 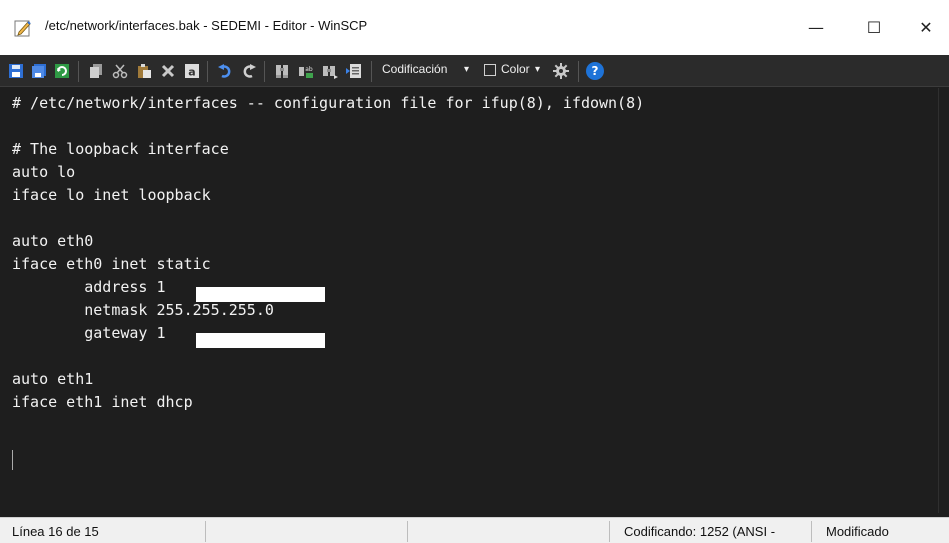 I want to click on save-close-button, so click(x=39, y=71).